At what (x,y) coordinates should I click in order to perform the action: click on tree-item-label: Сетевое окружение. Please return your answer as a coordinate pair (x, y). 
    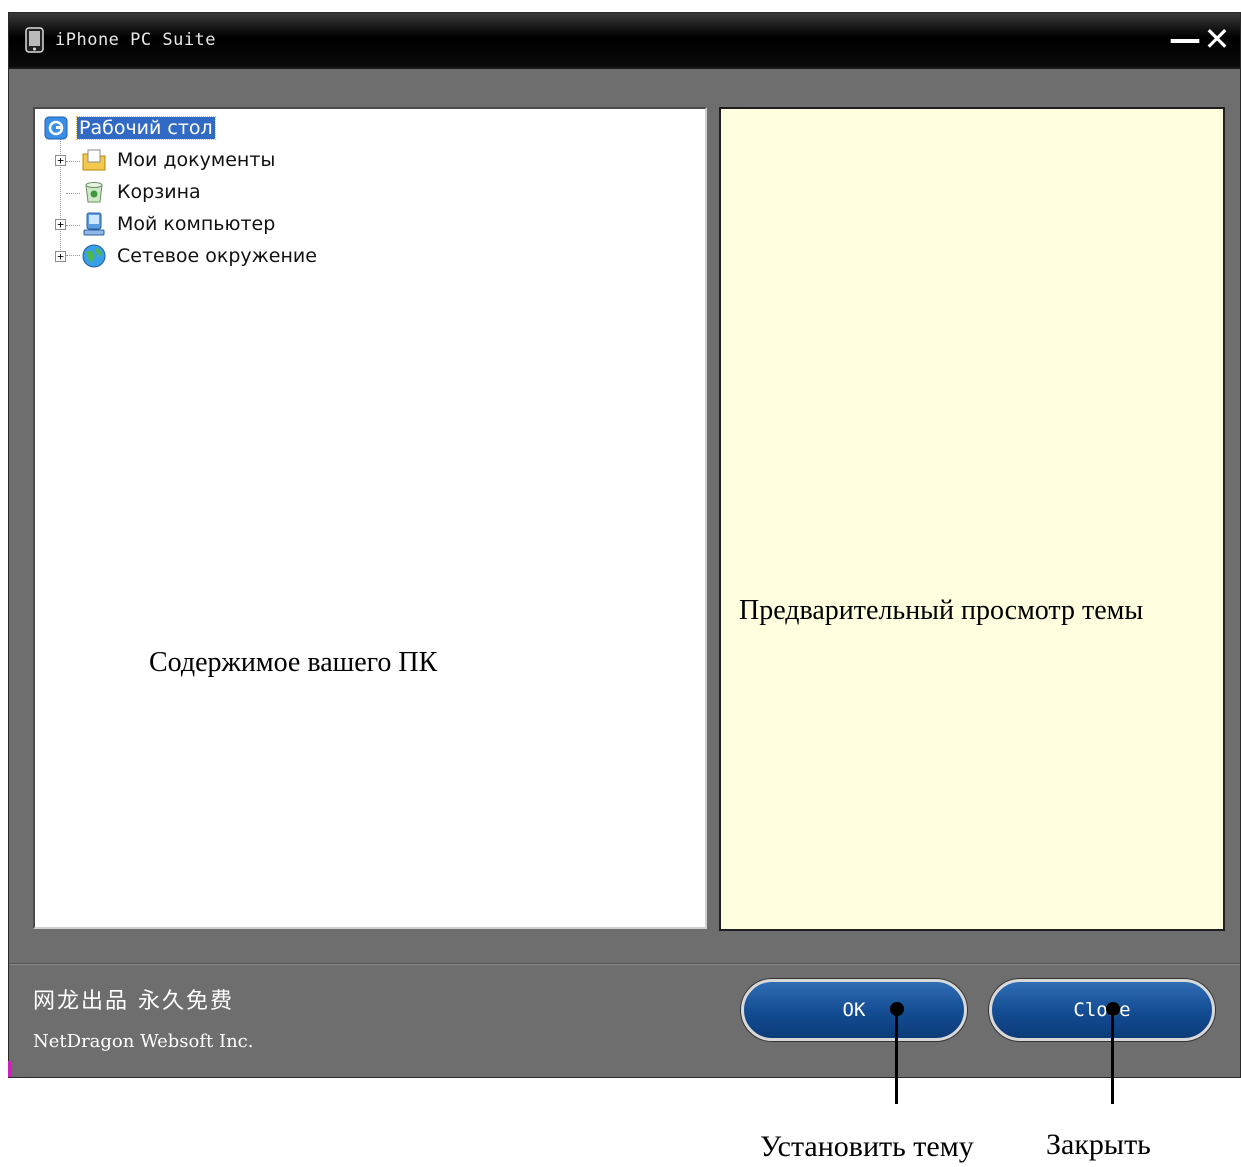
    Looking at the image, I should click on (217, 256).